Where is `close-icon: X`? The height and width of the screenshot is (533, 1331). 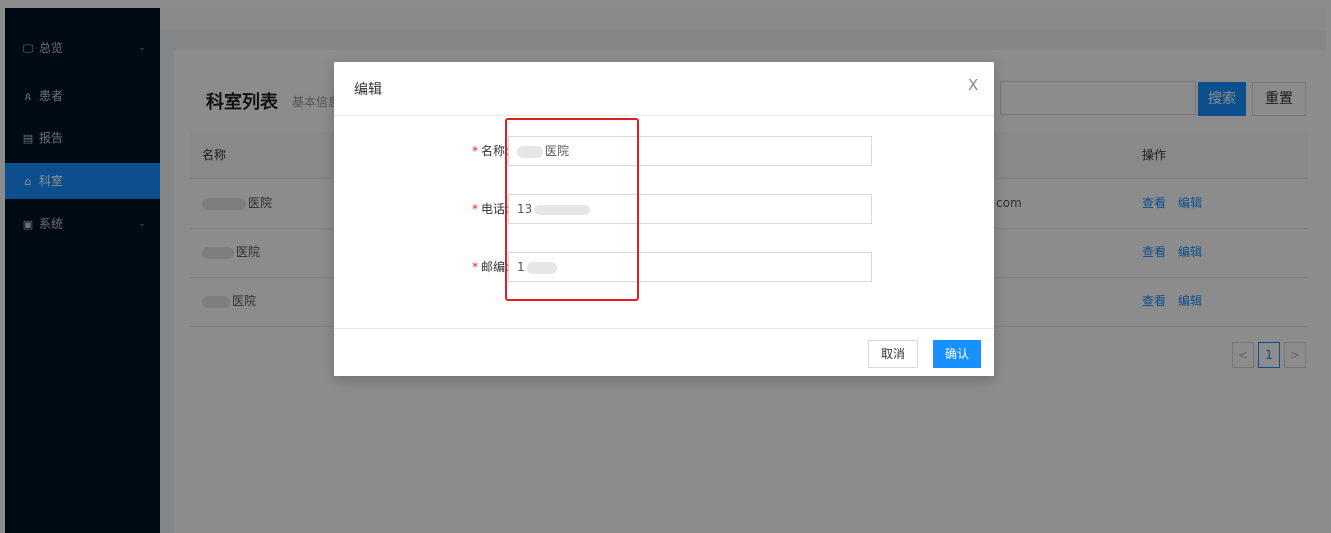 close-icon: X is located at coordinates (973, 85).